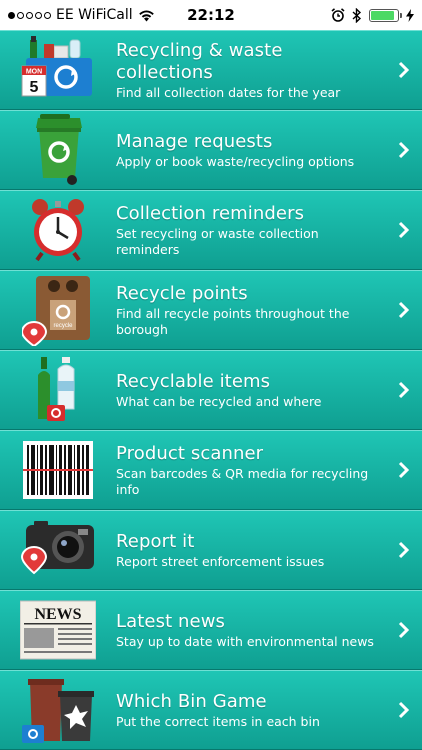 Image resolution: width=422 pixels, height=750 pixels. I want to click on menu-item-title: Which Bin Game, so click(191, 701).